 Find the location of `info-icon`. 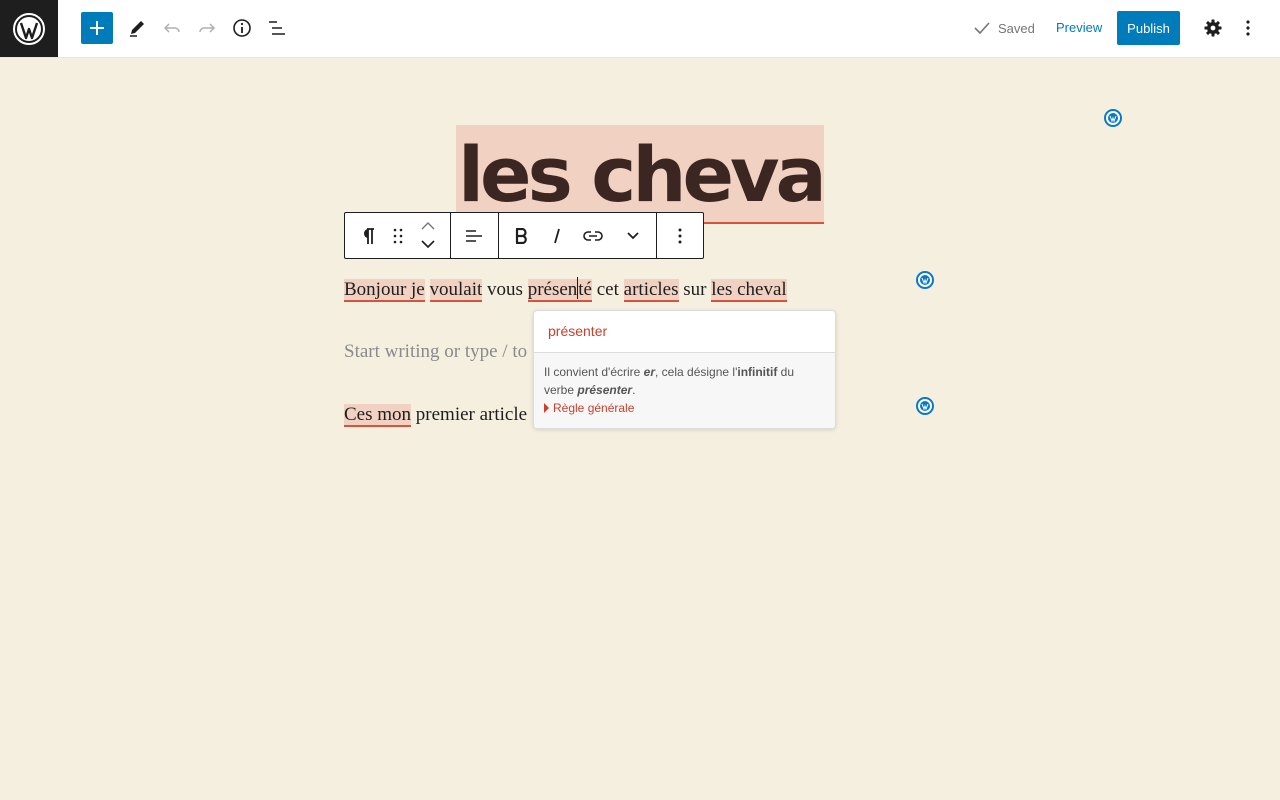

info-icon is located at coordinates (242, 28).